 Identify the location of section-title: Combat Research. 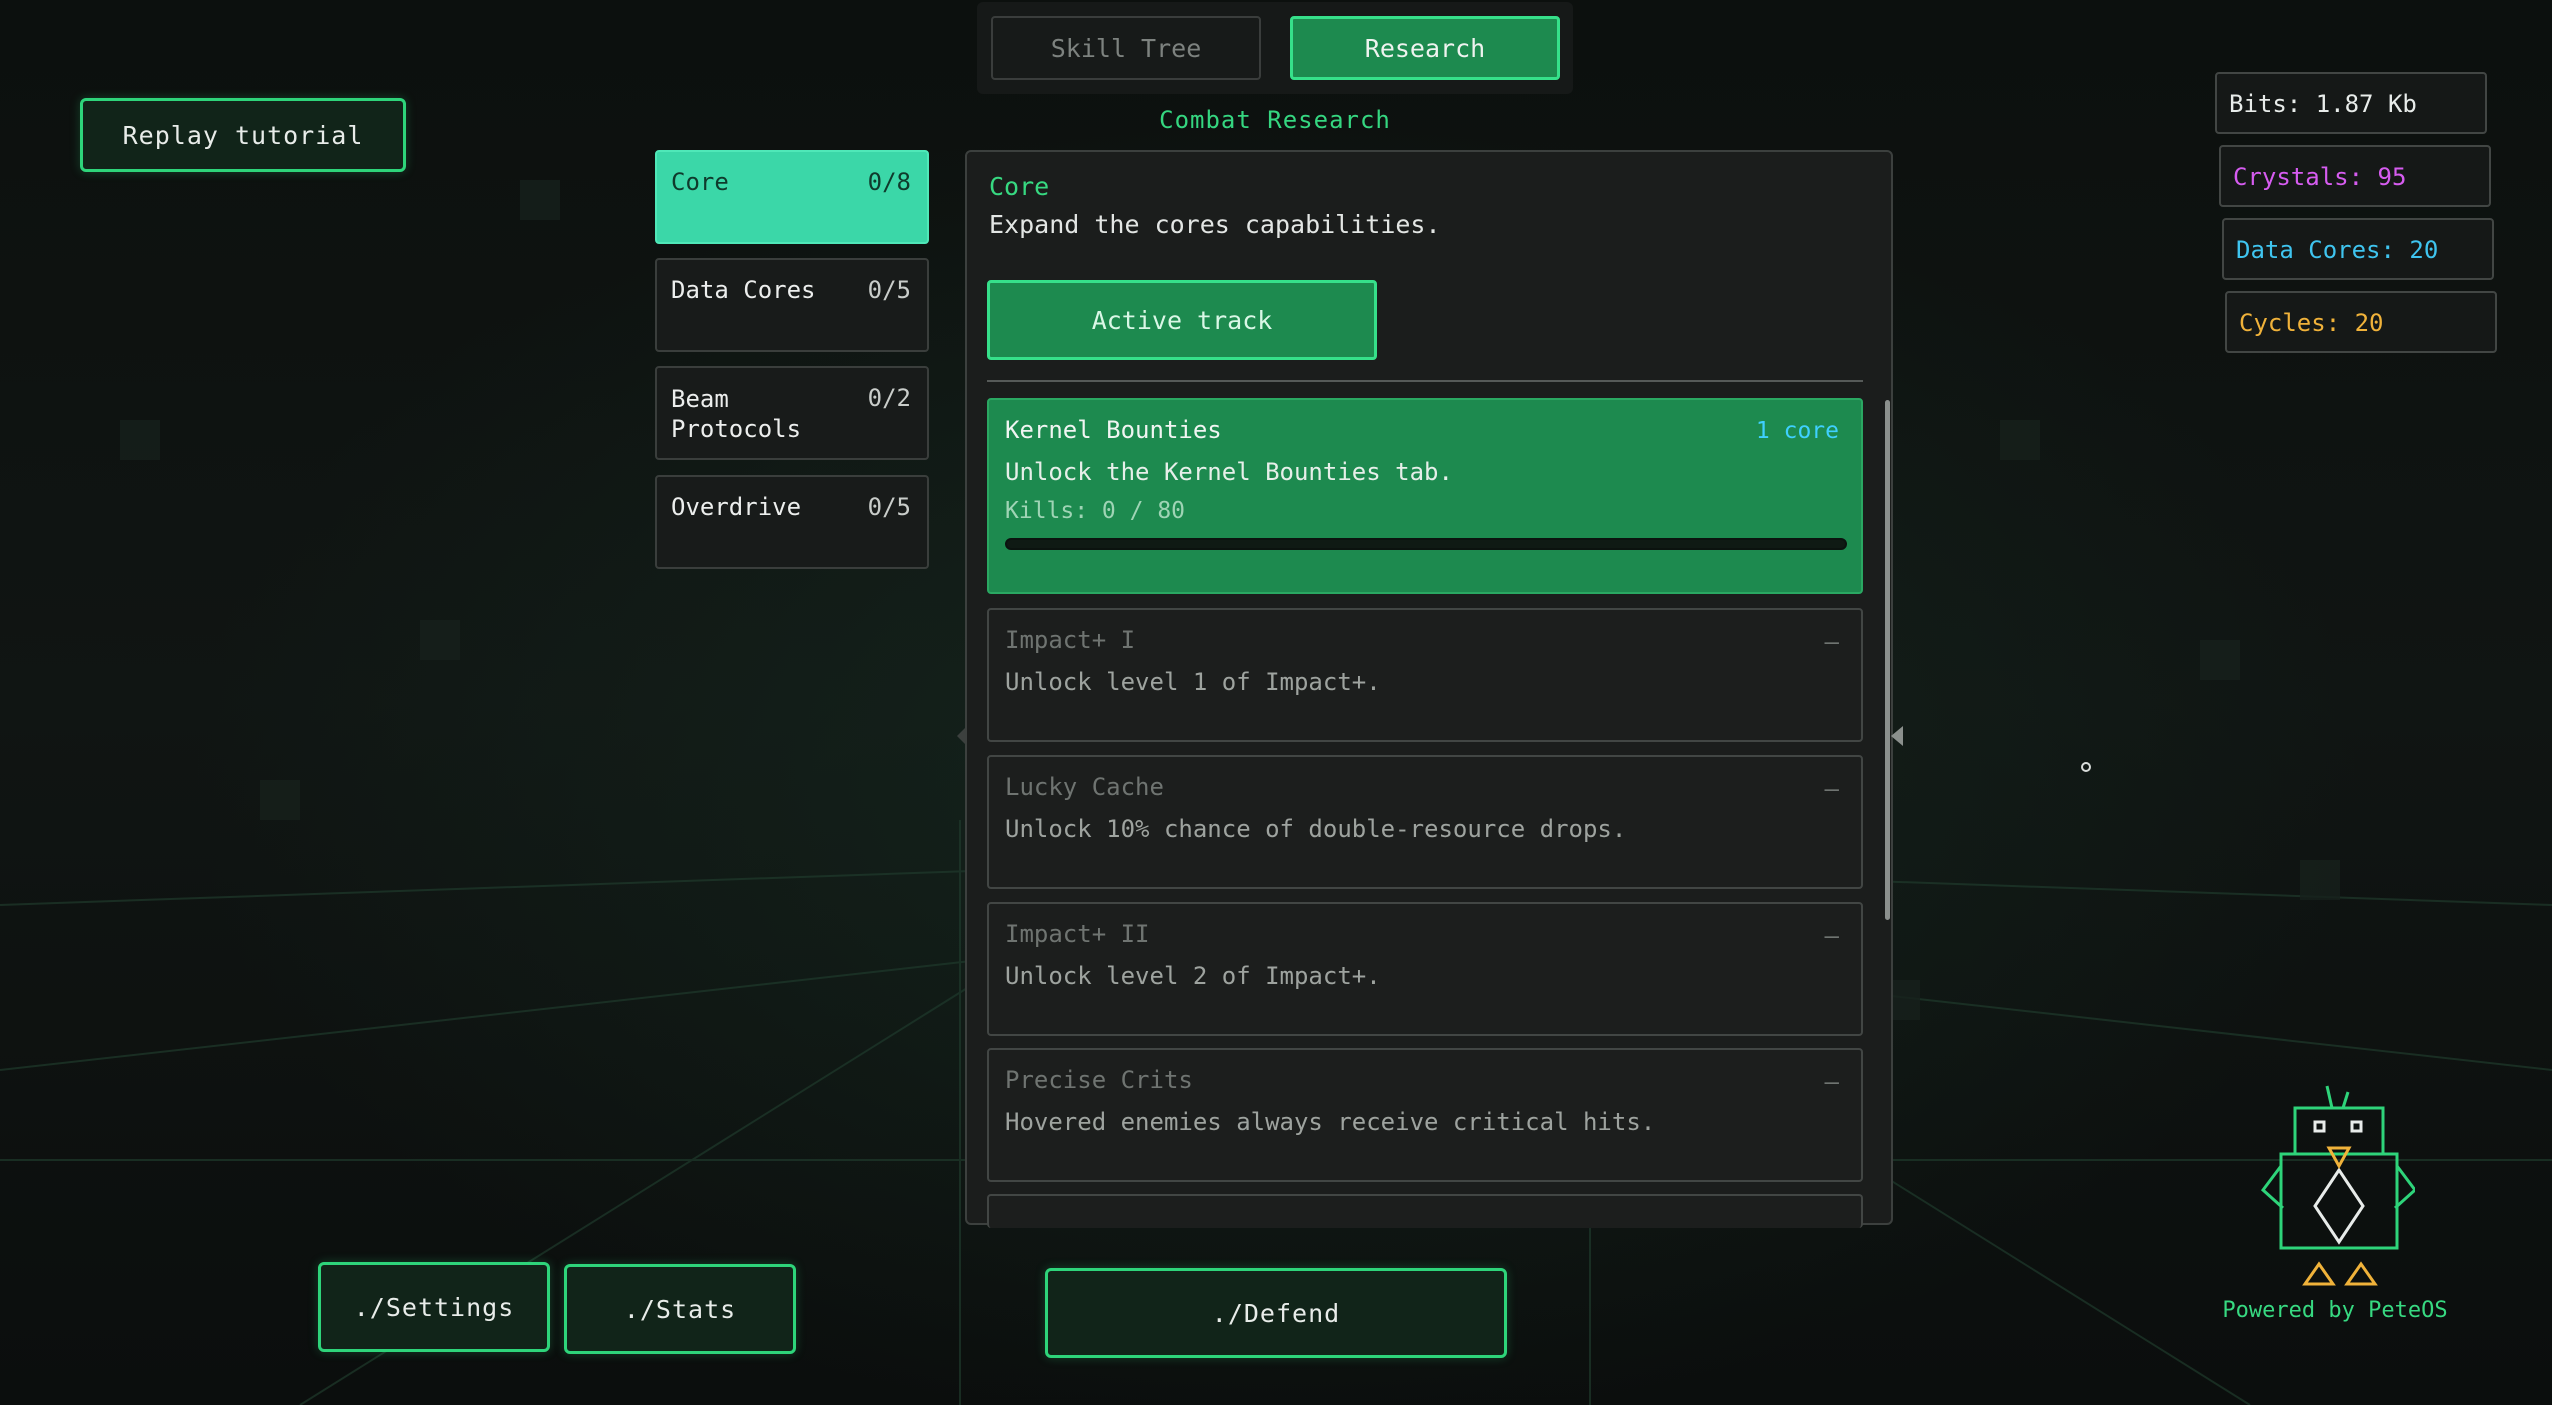
(1275, 120).